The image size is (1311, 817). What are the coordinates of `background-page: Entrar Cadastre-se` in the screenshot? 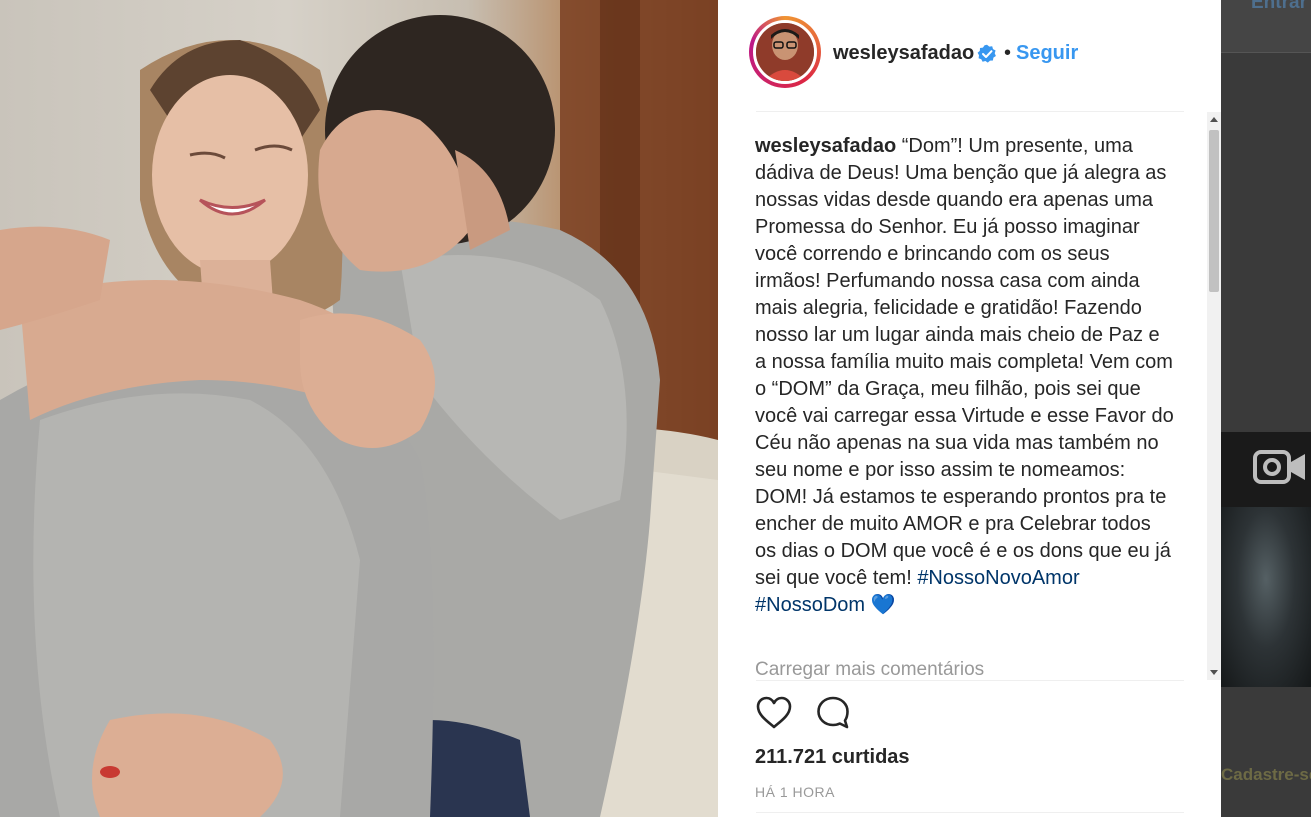 It's located at (1266, 408).